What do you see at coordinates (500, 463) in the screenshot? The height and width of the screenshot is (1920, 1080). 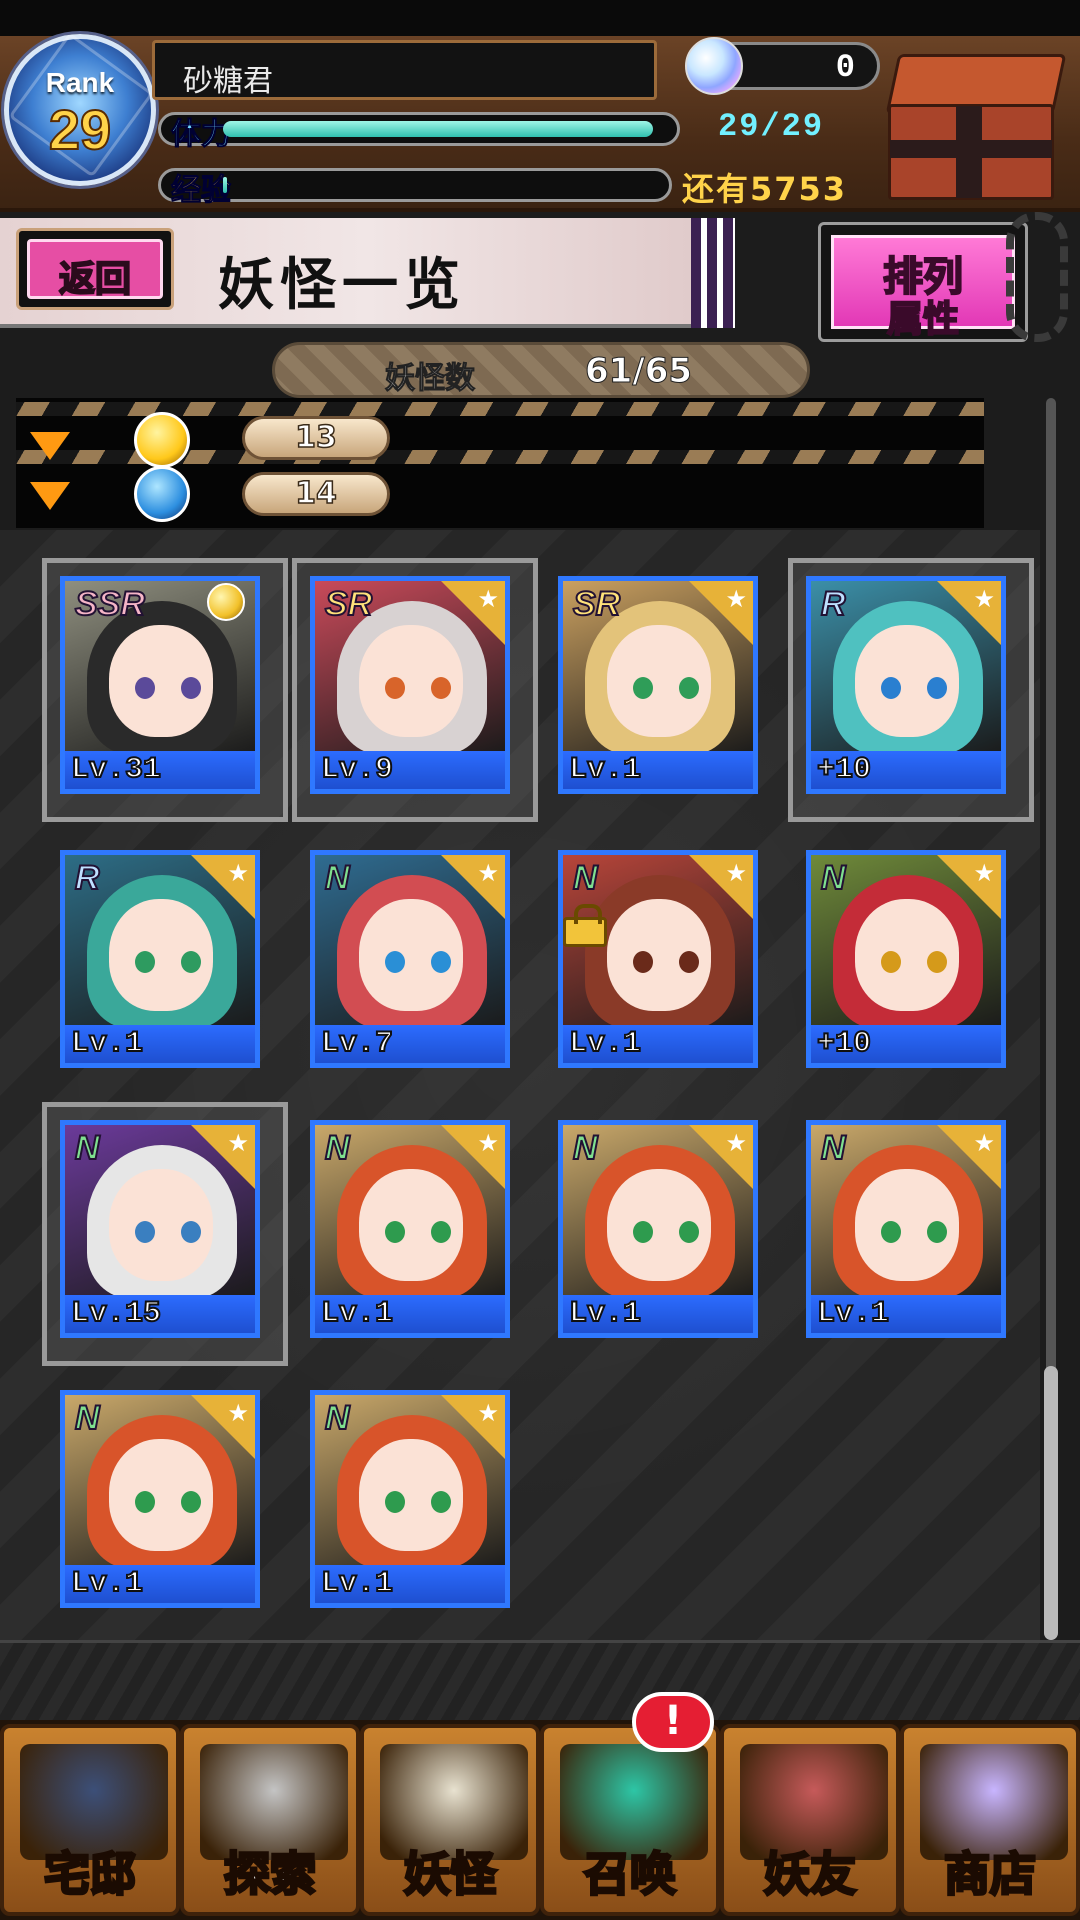 I see `attribute-filter-panel: 13 14` at bounding box center [500, 463].